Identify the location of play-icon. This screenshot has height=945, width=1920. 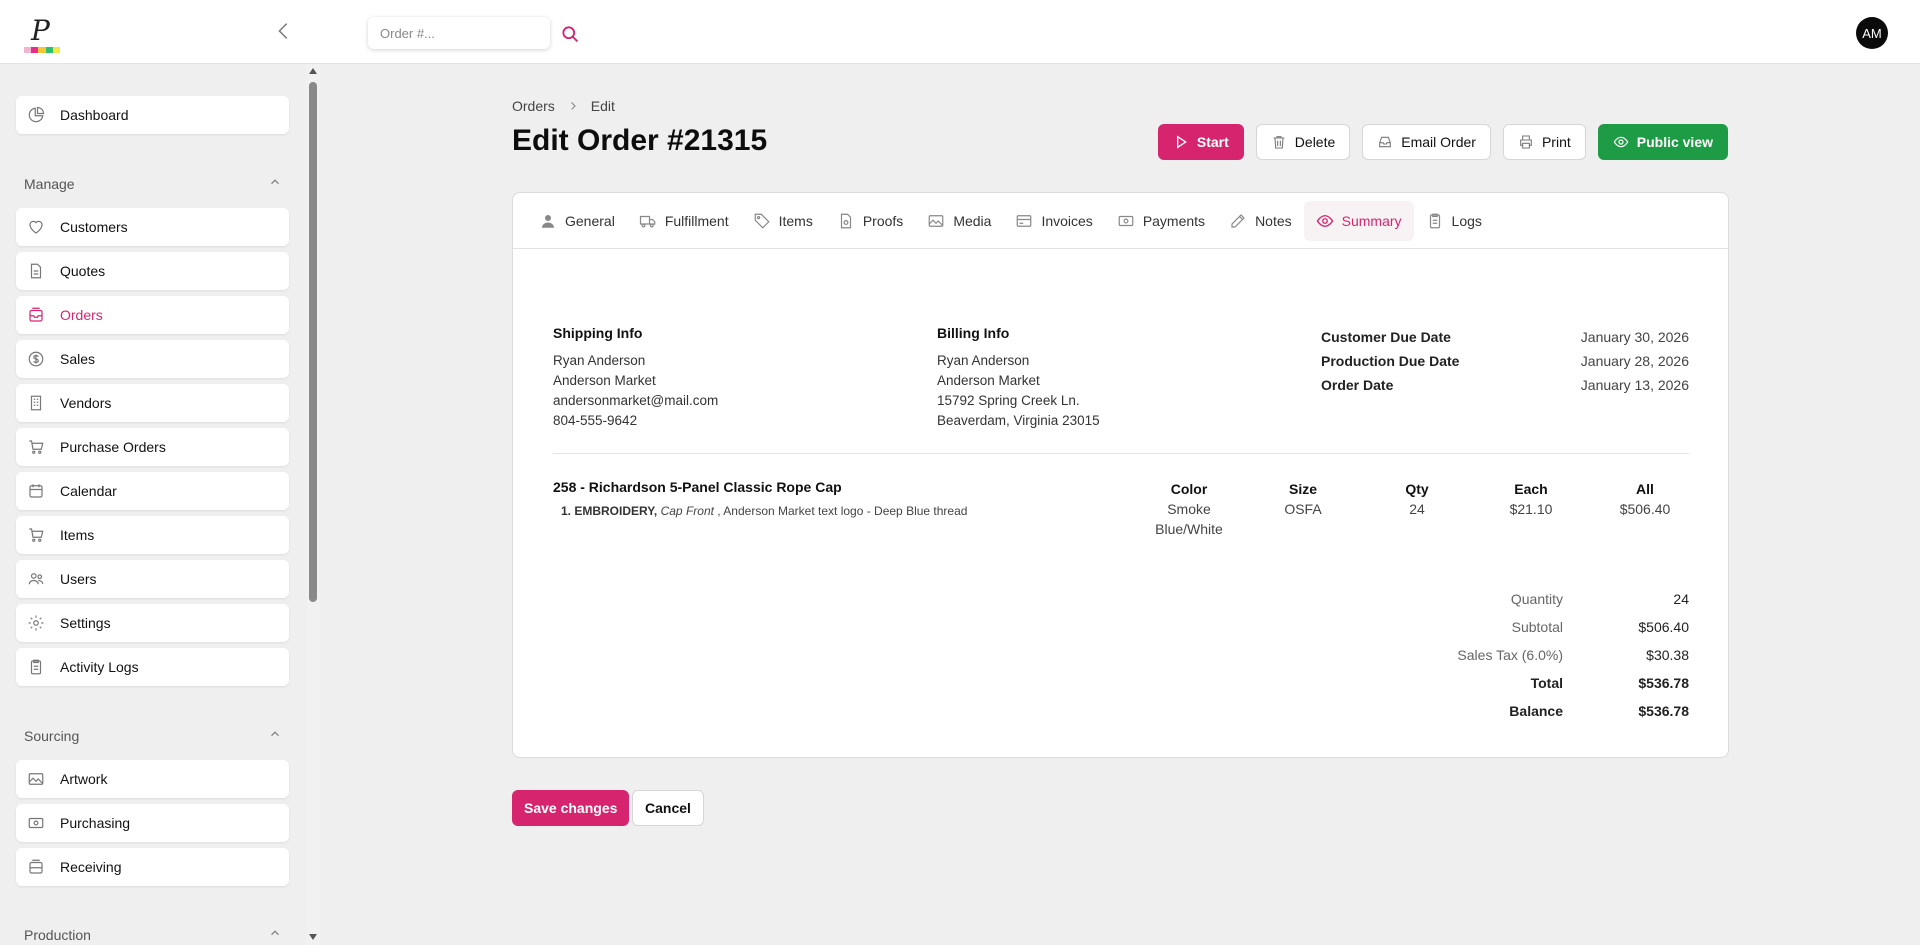
(1181, 142).